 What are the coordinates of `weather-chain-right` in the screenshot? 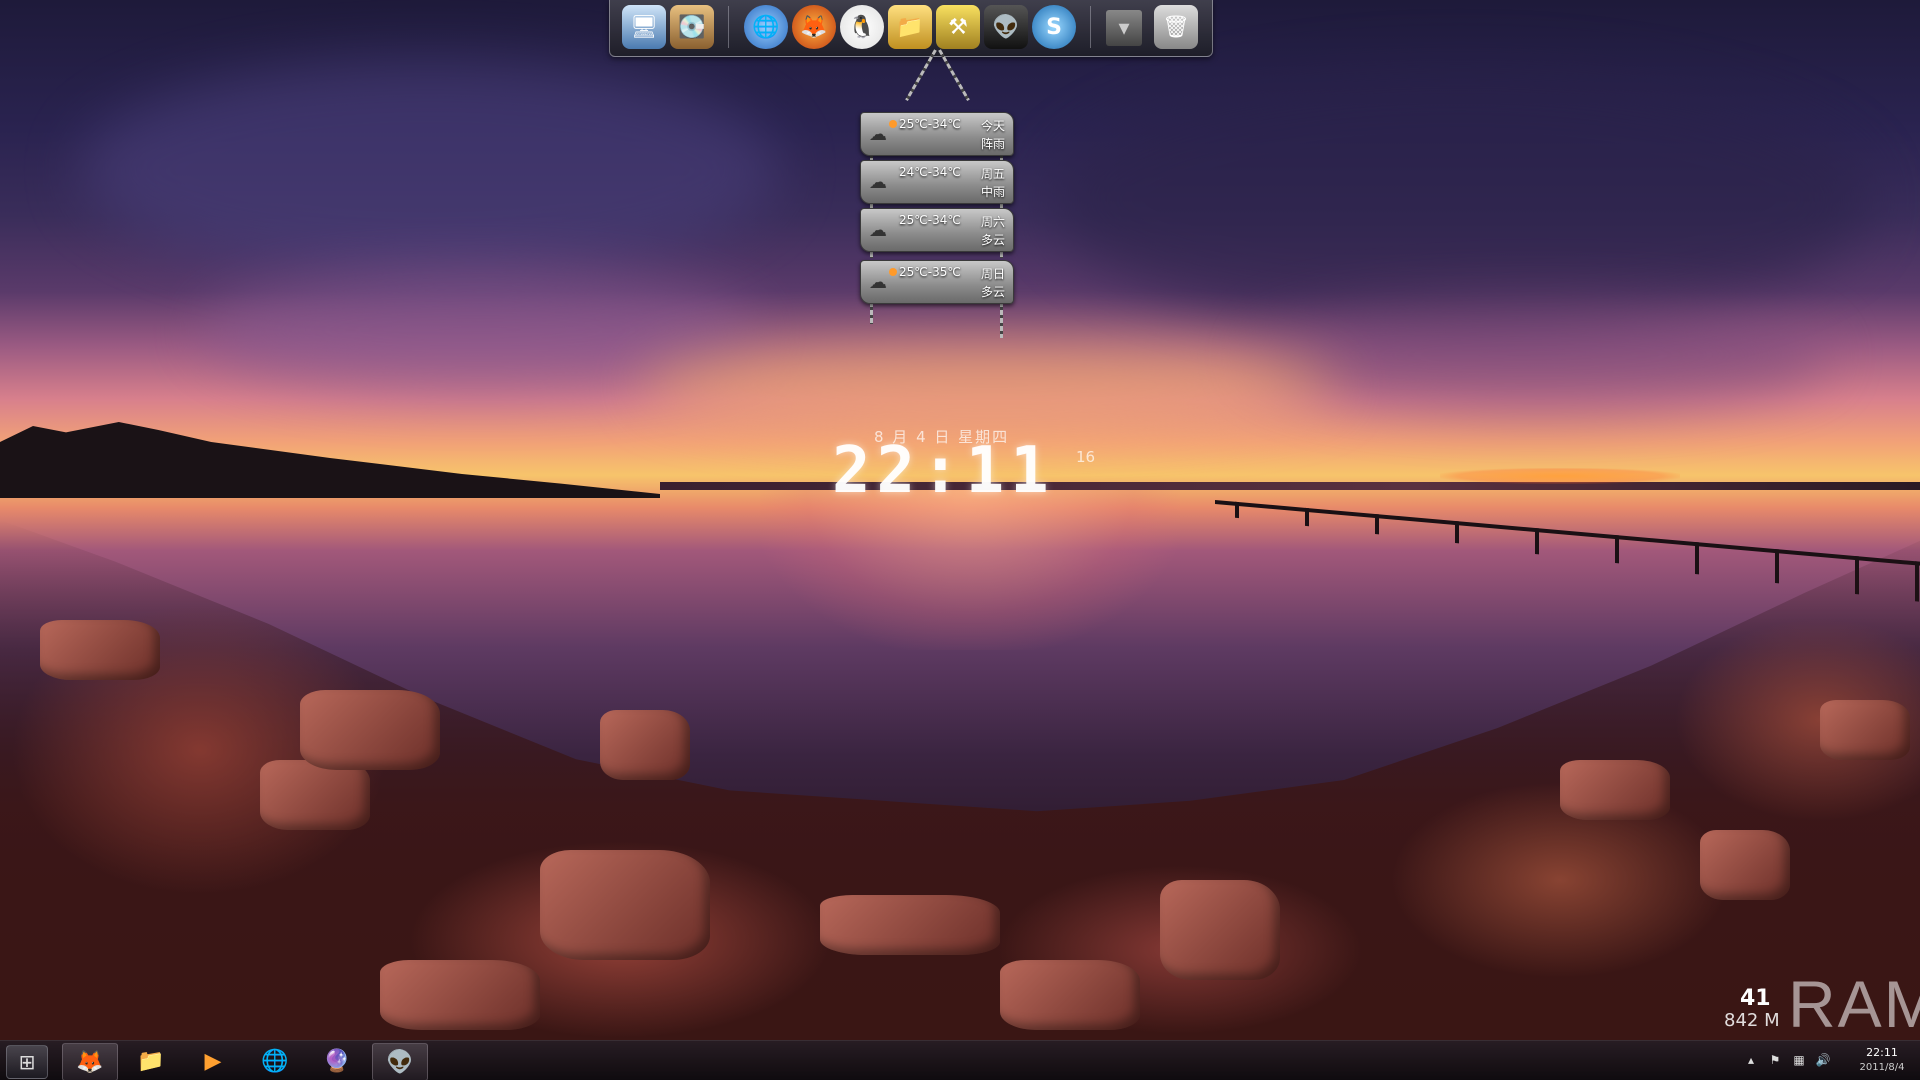 It's located at (954, 75).